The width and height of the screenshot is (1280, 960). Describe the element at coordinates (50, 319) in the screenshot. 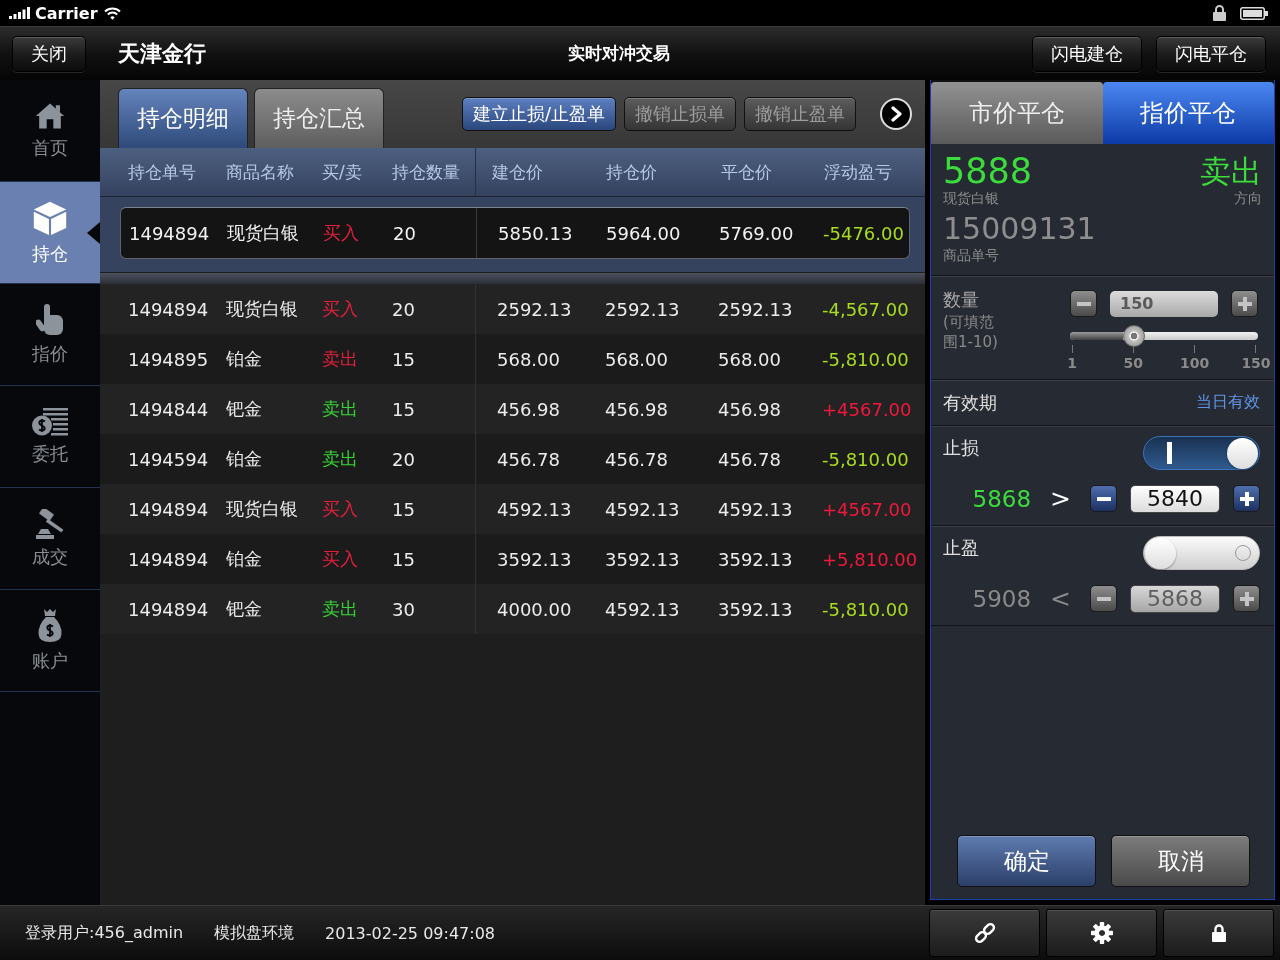

I see `pointing-hand-icon` at that location.